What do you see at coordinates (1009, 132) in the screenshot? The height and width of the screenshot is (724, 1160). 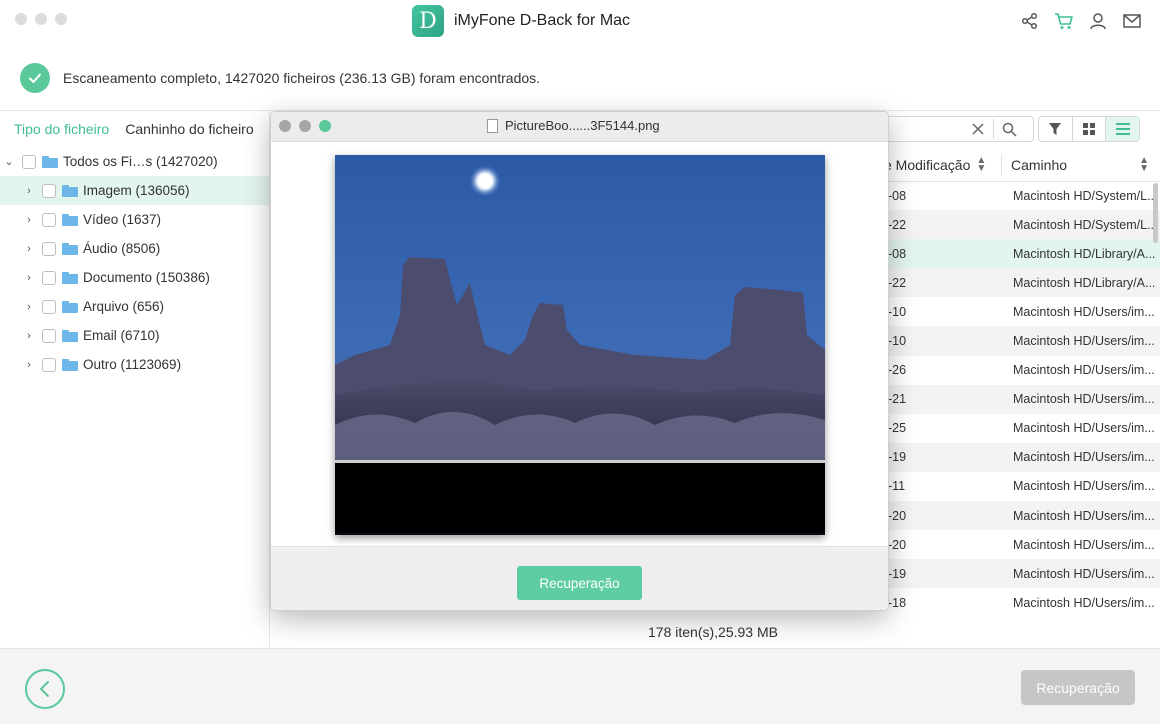 I see `search-icon` at bounding box center [1009, 132].